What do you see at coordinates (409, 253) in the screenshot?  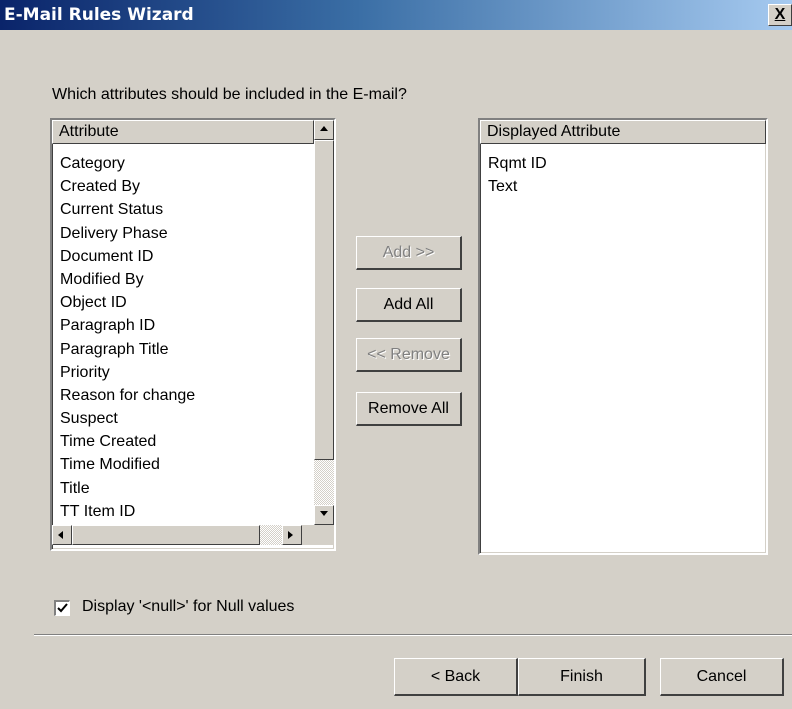 I see `add-button: Add >>` at bounding box center [409, 253].